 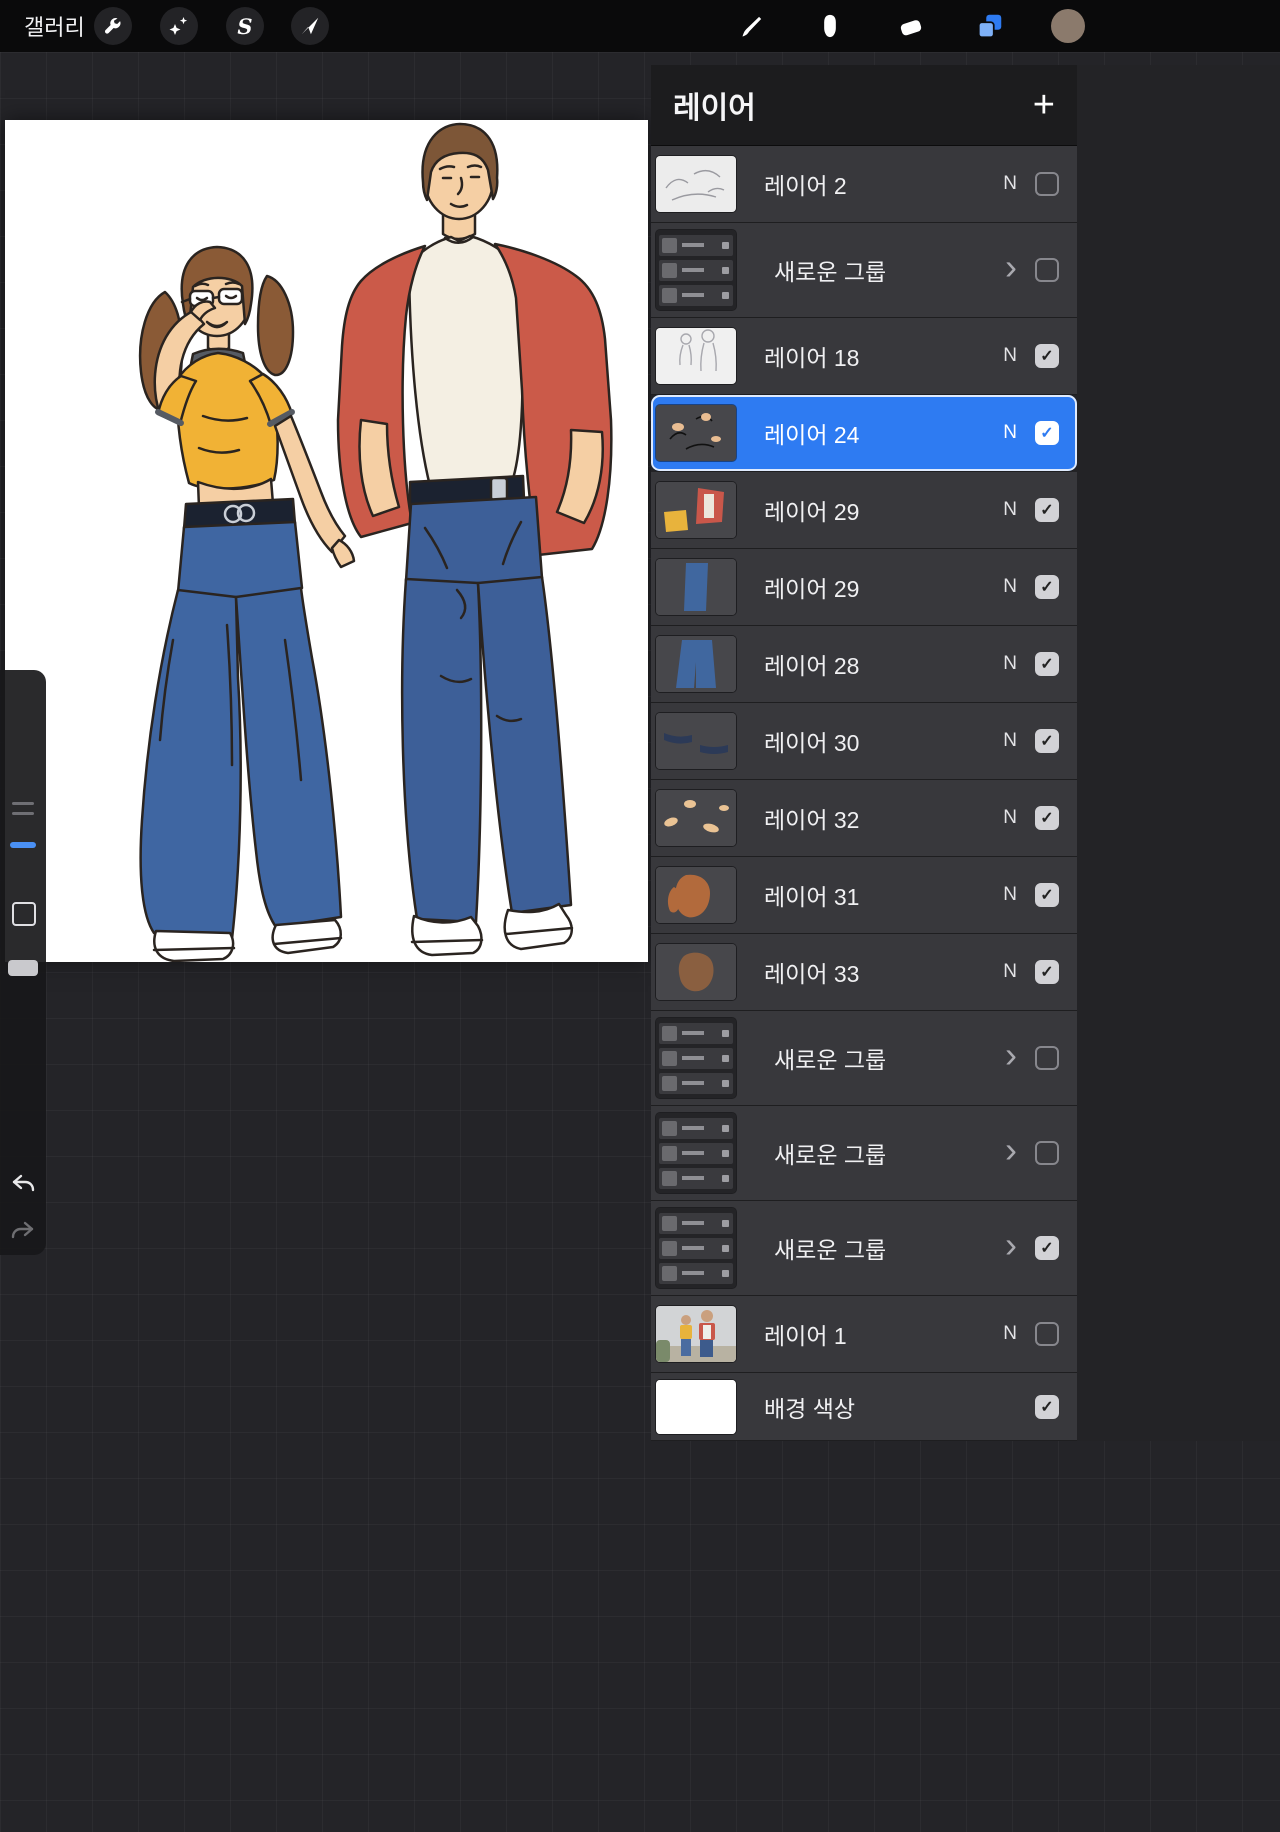 What do you see at coordinates (23, 845) in the screenshot?
I see `brush-size-slider-handle` at bounding box center [23, 845].